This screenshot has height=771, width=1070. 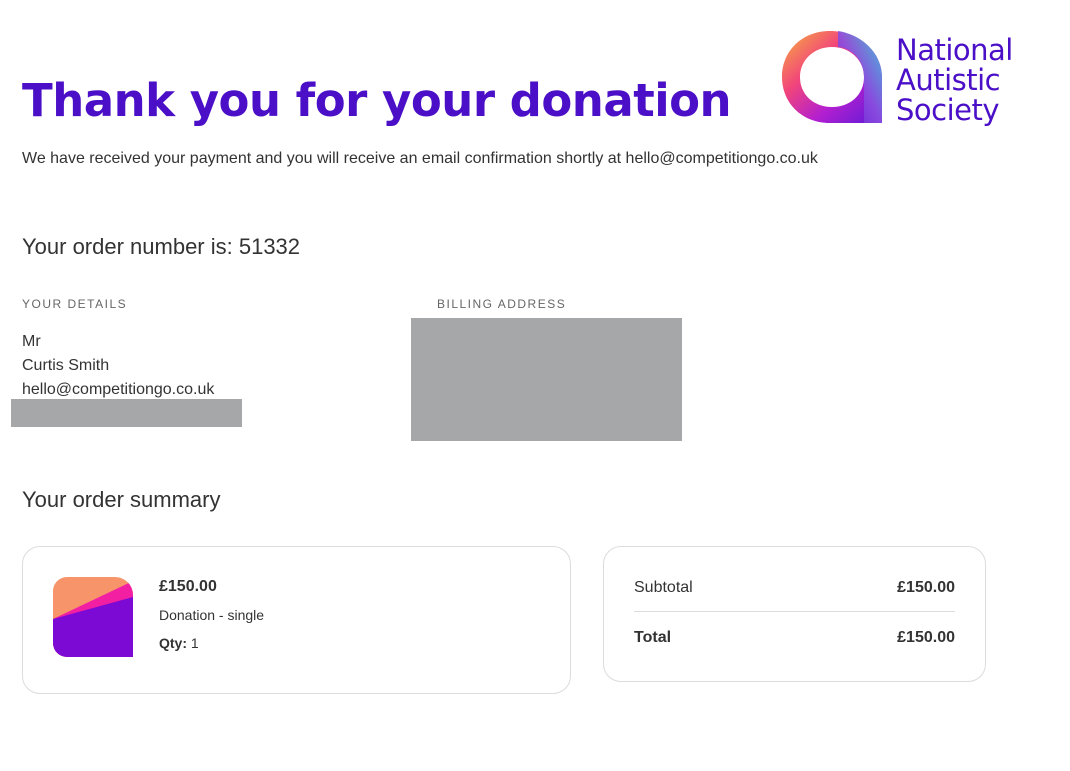 What do you see at coordinates (377, 100) in the screenshot?
I see `page-title: Thank you for your donation` at bounding box center [377, 100].